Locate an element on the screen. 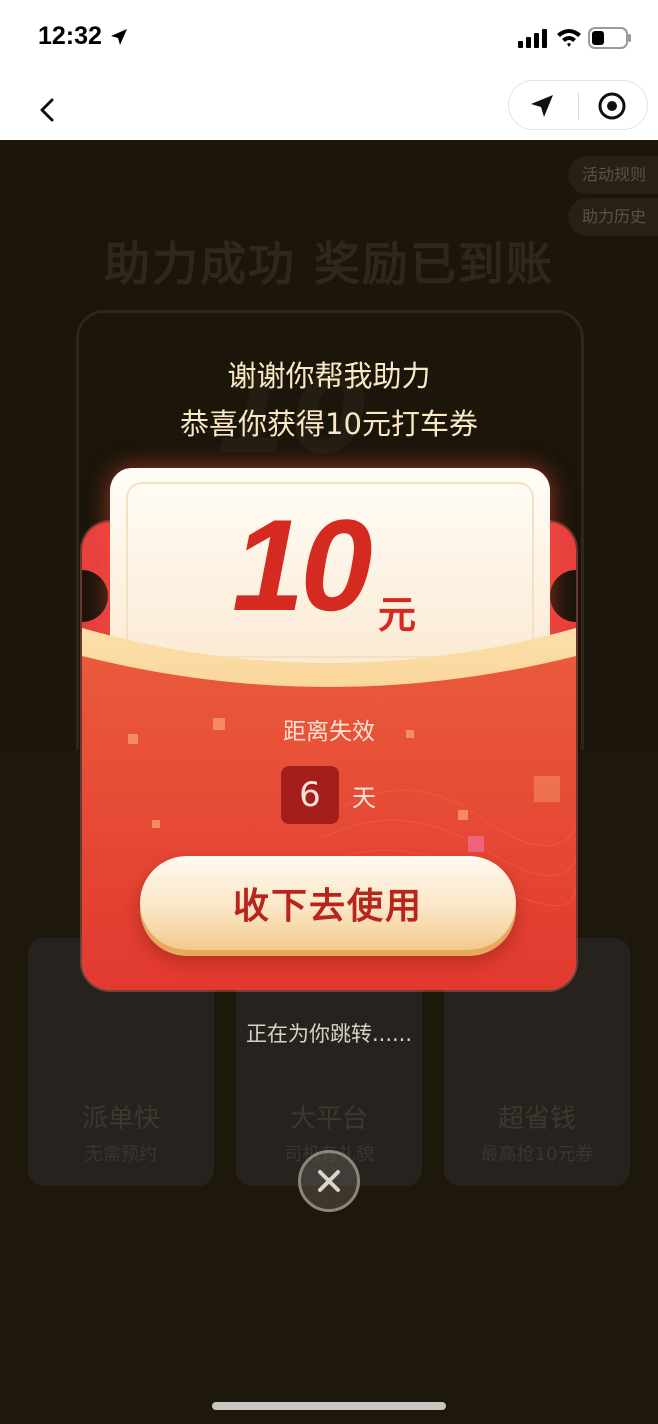 The height and width of the screenshot is (1424, 658). nav-bar is located at coordinates (329, 110).